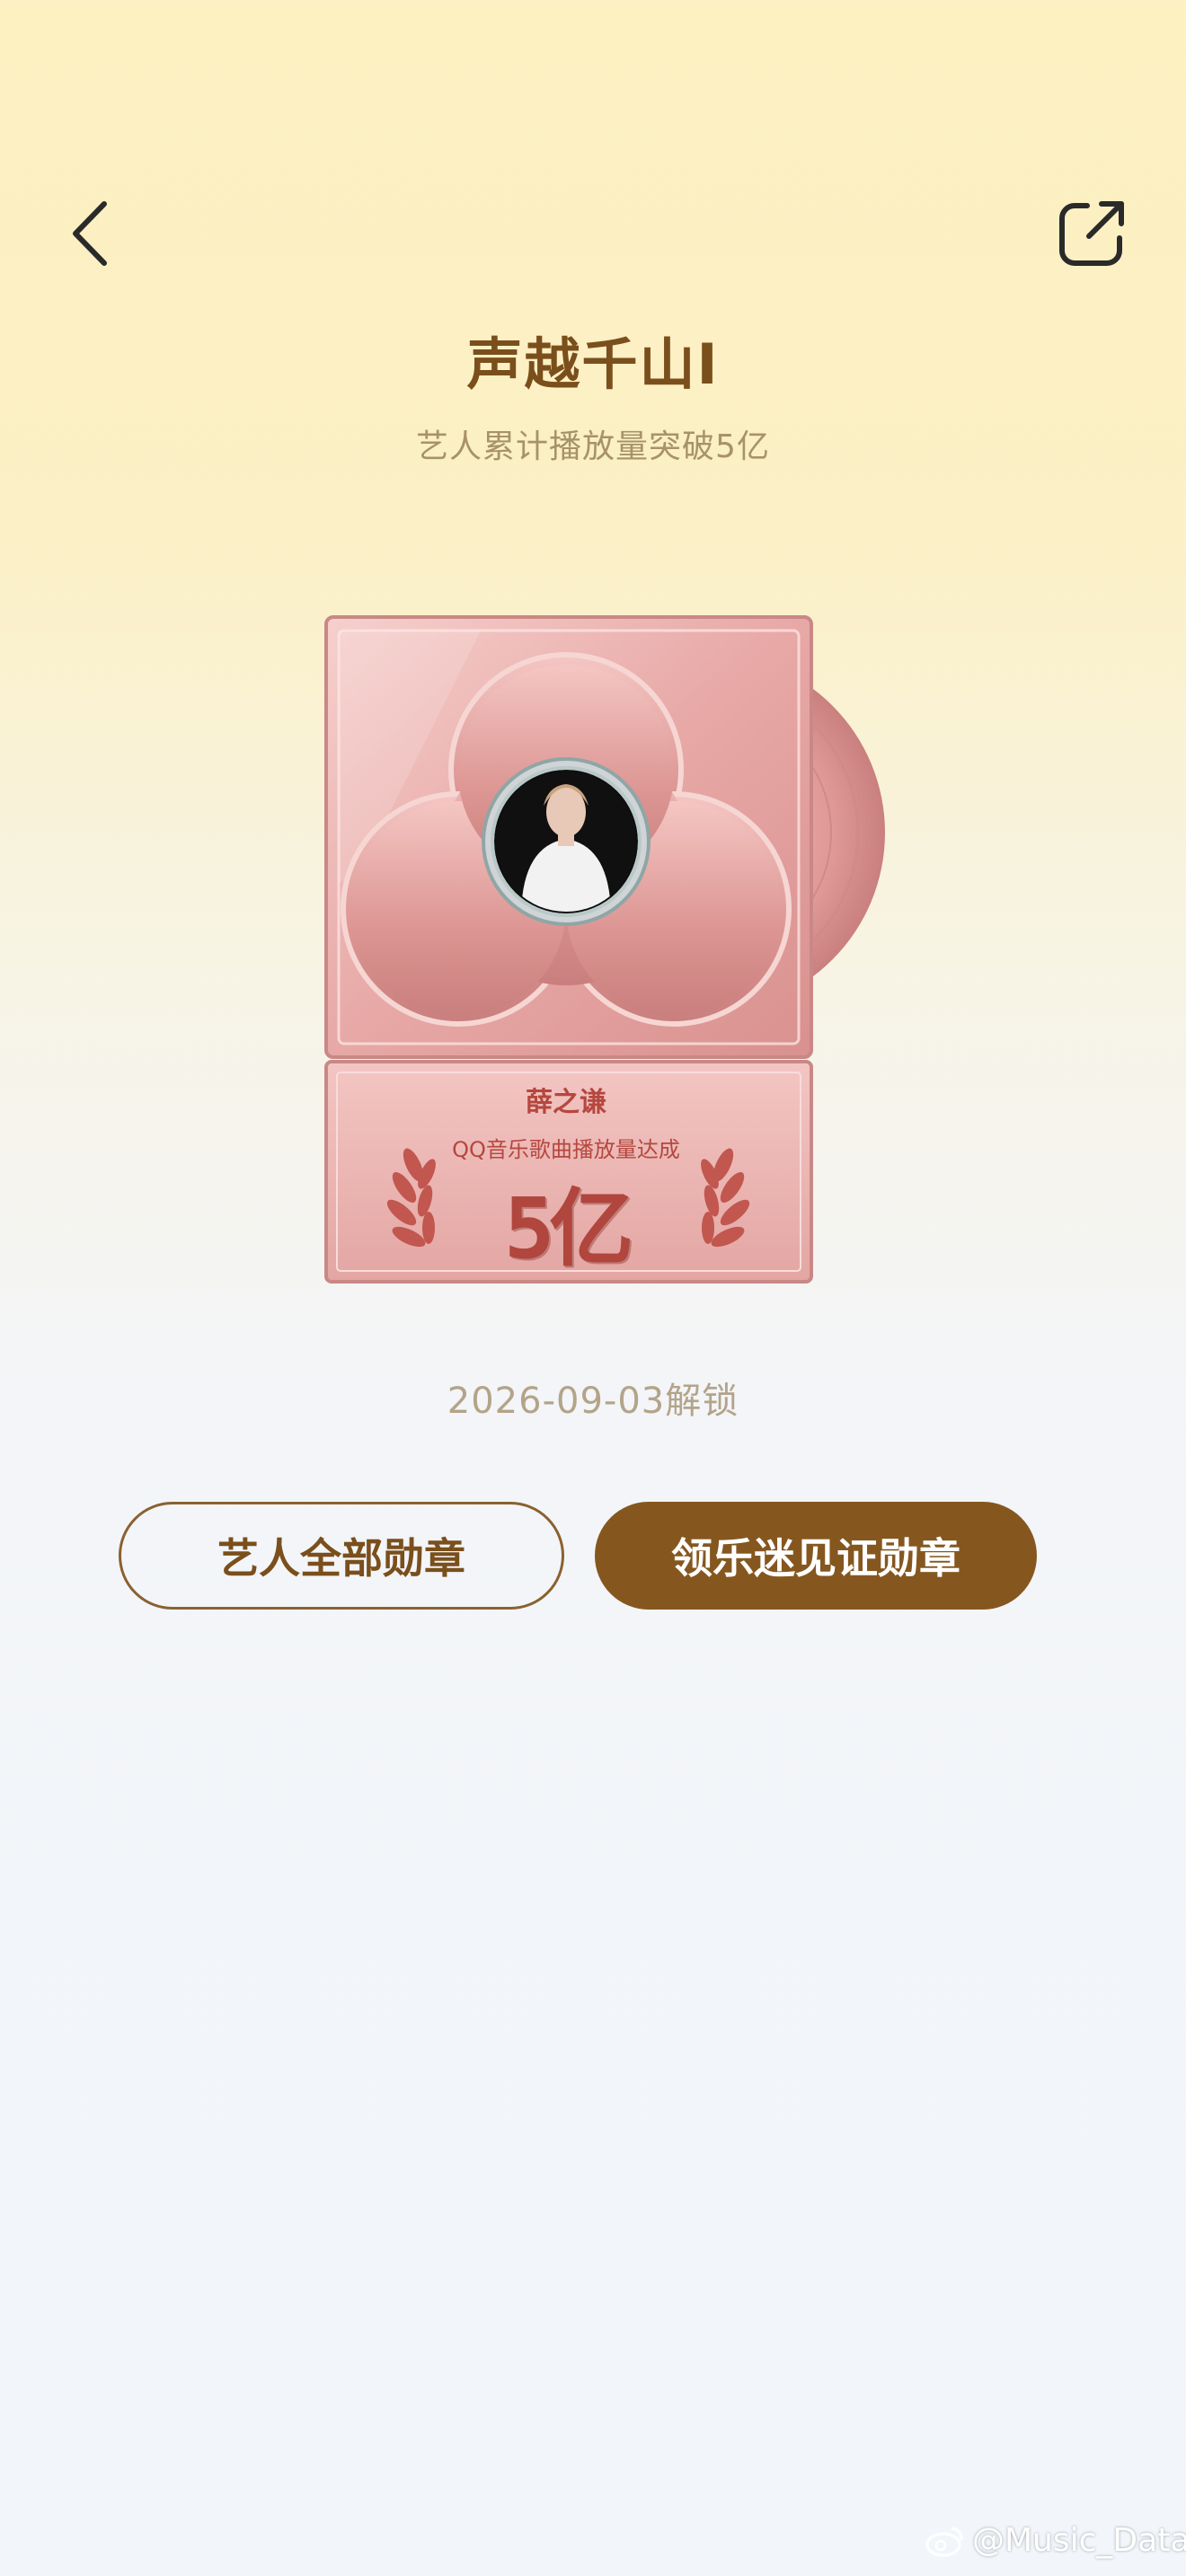  I want to click on watermark-text: @Music_Data, so click(1079, 2540).